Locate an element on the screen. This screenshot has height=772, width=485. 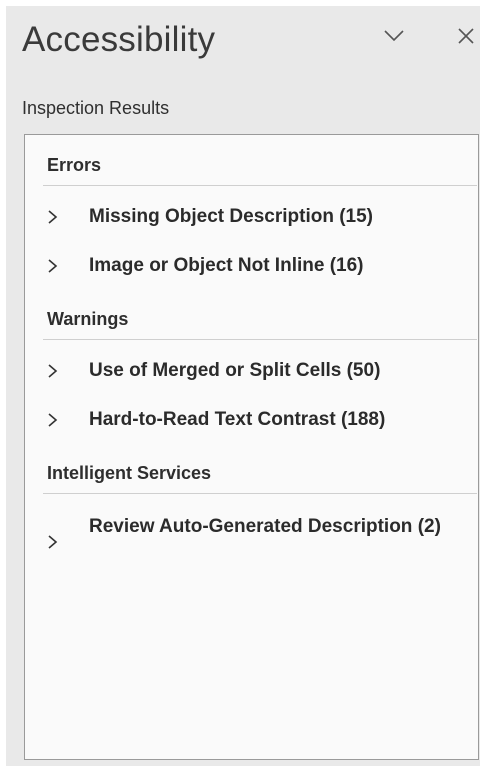
pane-title: Accessibility is located at coordinates (119, 39).